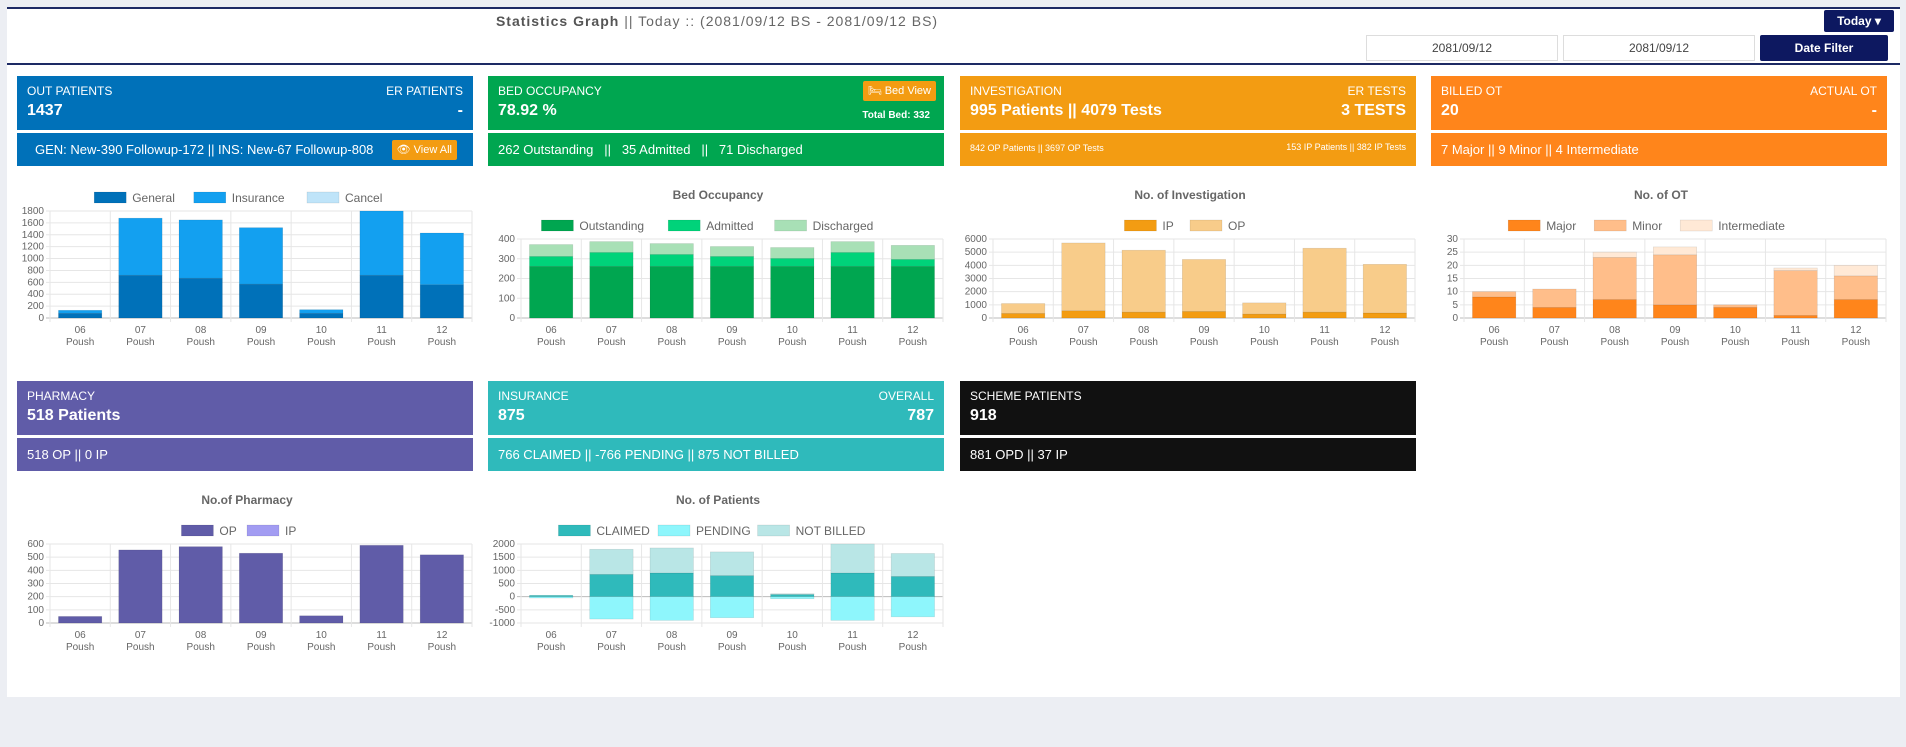 This screenshot has width=1906, height=747. What do you see at coordinates (674, 530) in the screenshot?
I see `legend-swatch-pending` at bounding box center [674, 530].